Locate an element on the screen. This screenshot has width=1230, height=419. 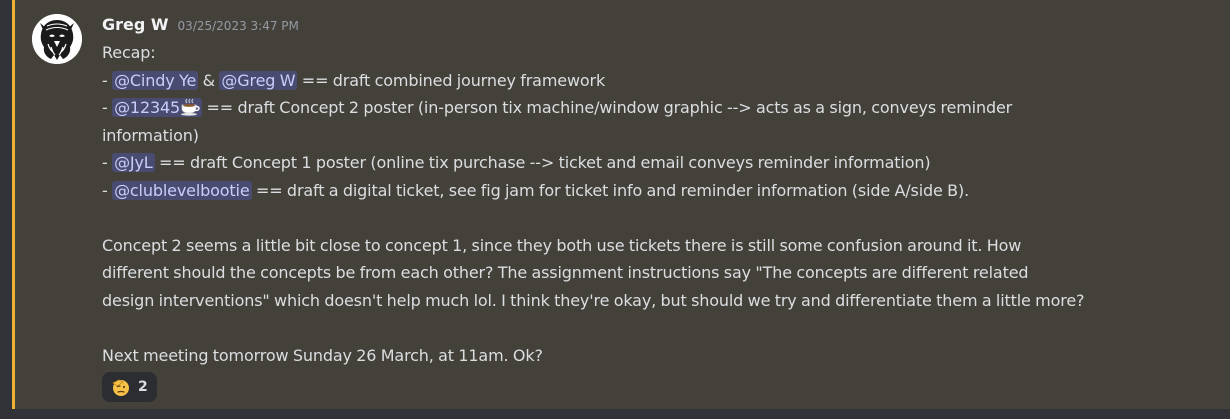
recap-line: Recap: is located at coordinates (129, 52).